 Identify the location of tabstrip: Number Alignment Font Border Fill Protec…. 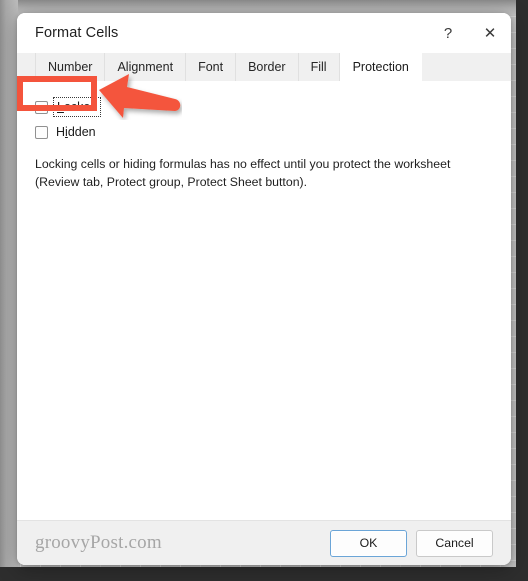
(264, 67).